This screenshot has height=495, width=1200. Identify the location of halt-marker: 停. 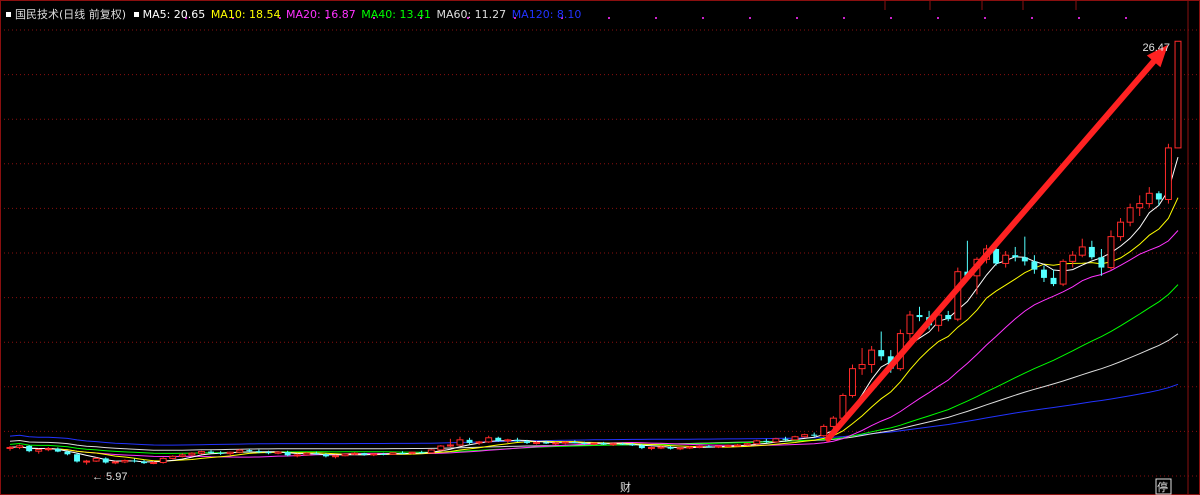
(1162, 487).